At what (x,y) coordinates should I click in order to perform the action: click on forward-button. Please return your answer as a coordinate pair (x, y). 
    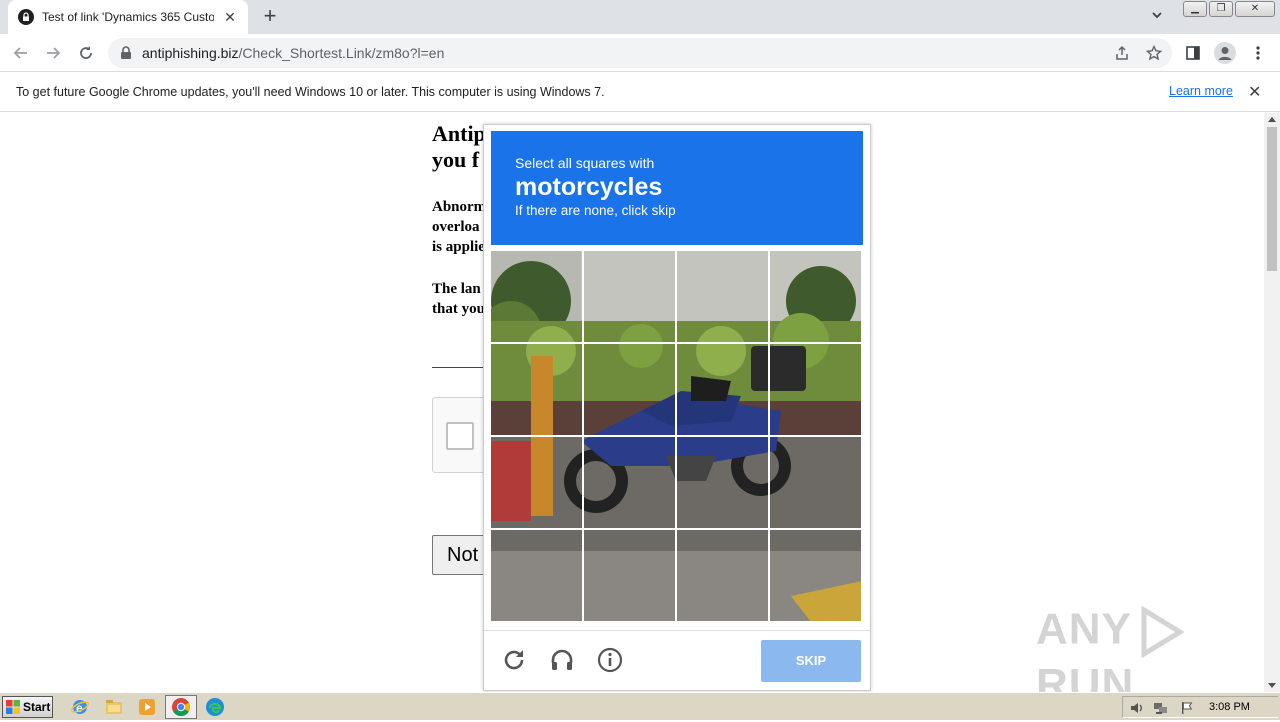
    Looking at the image, I should click on (53, 53).